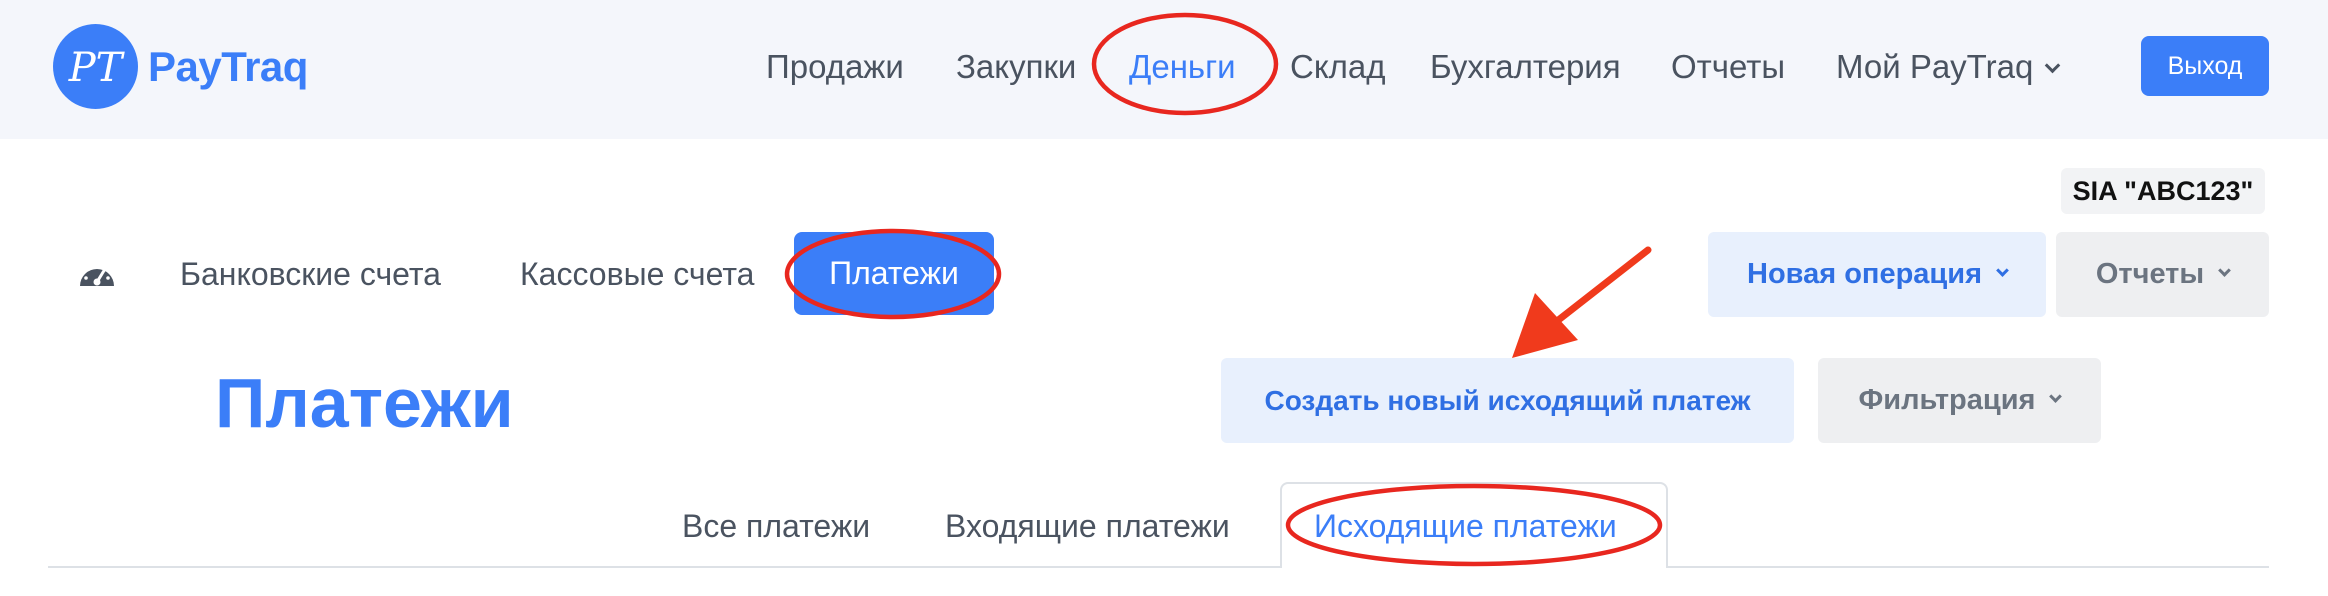 The height and width of the screenshot is (596, 2328). What do you see at coordinates (97, 274) in the screenshot?
I see `speedometer-icon` at bounding box center [97, 274].